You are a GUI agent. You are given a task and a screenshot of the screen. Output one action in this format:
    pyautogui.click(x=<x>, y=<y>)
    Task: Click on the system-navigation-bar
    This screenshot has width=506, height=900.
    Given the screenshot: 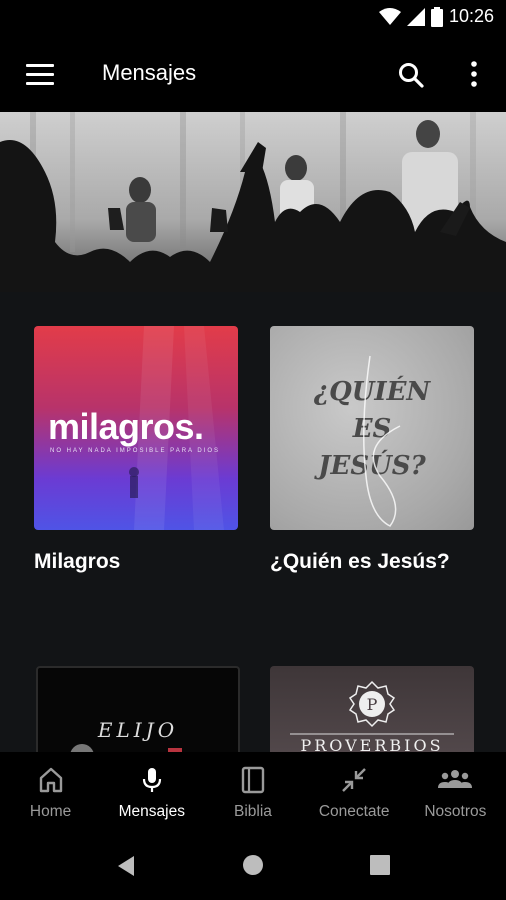 What is the action you would take?
    pyautogui.click(x=253, y=865)
    